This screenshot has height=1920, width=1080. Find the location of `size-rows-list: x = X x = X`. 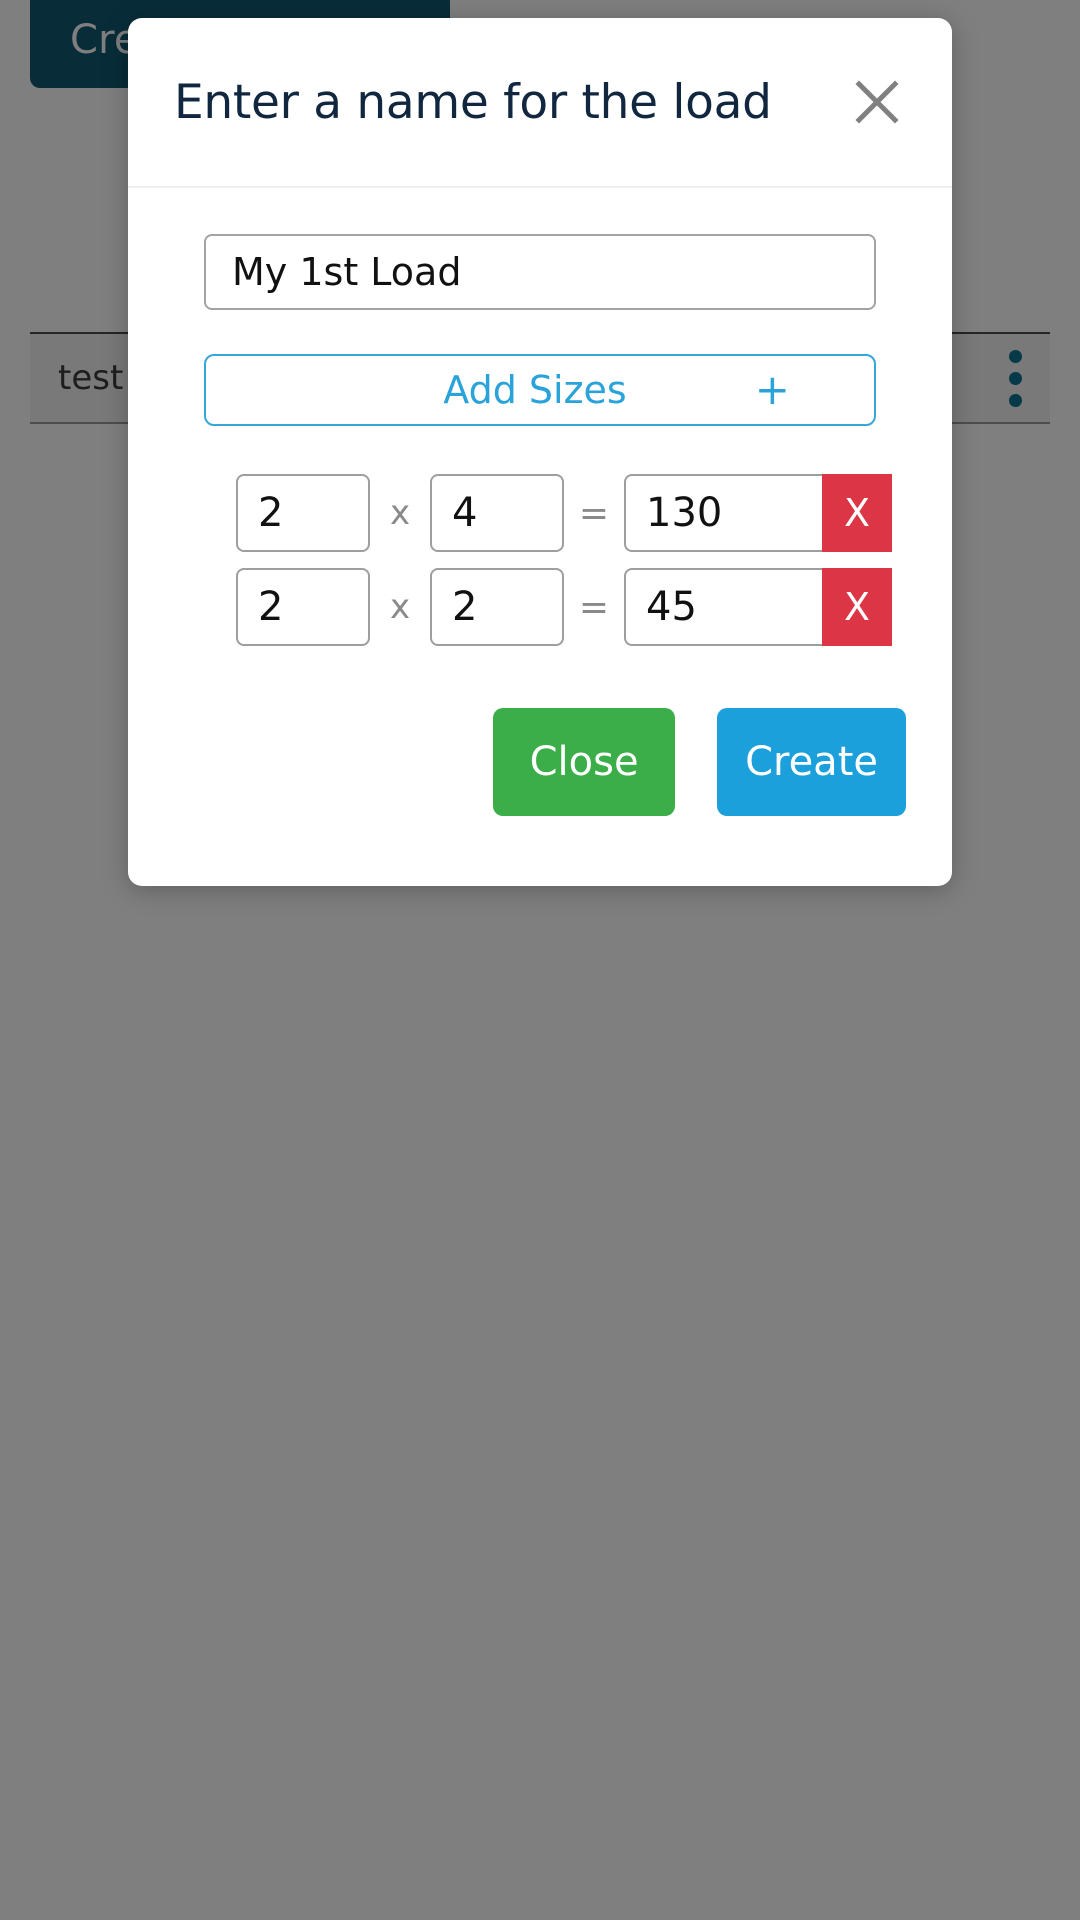

size-rows-list: x = X x = X is located at coordinates (540, 560).